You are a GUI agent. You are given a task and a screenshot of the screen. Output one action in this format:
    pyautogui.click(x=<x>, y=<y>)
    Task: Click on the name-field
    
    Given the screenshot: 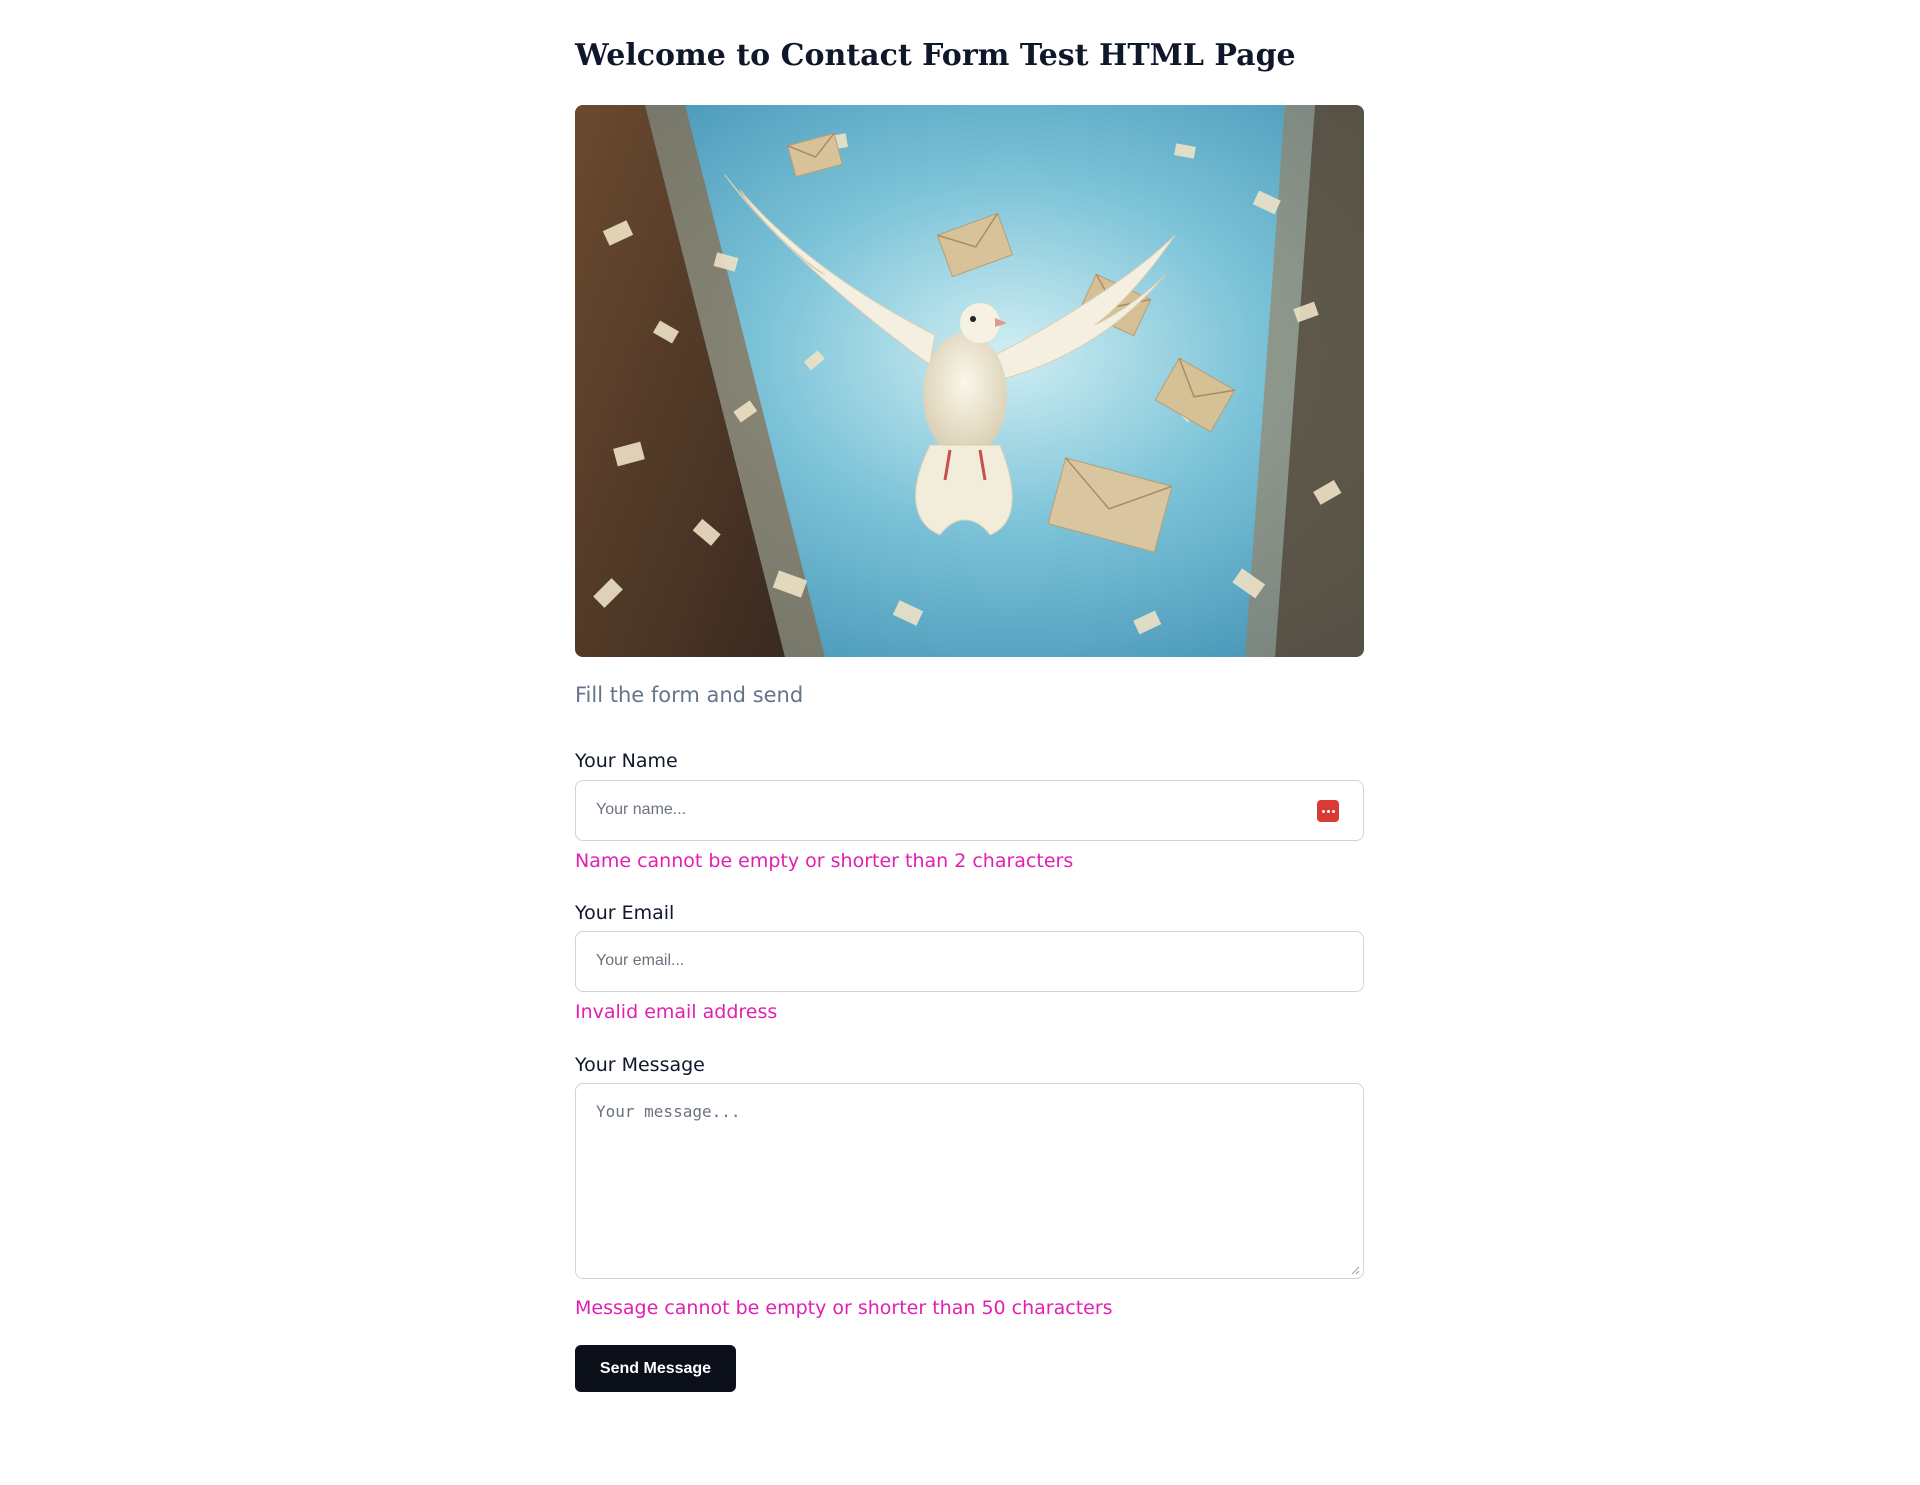 What is the action you would take?
    pyautogui.click(x=969, y=810)
    